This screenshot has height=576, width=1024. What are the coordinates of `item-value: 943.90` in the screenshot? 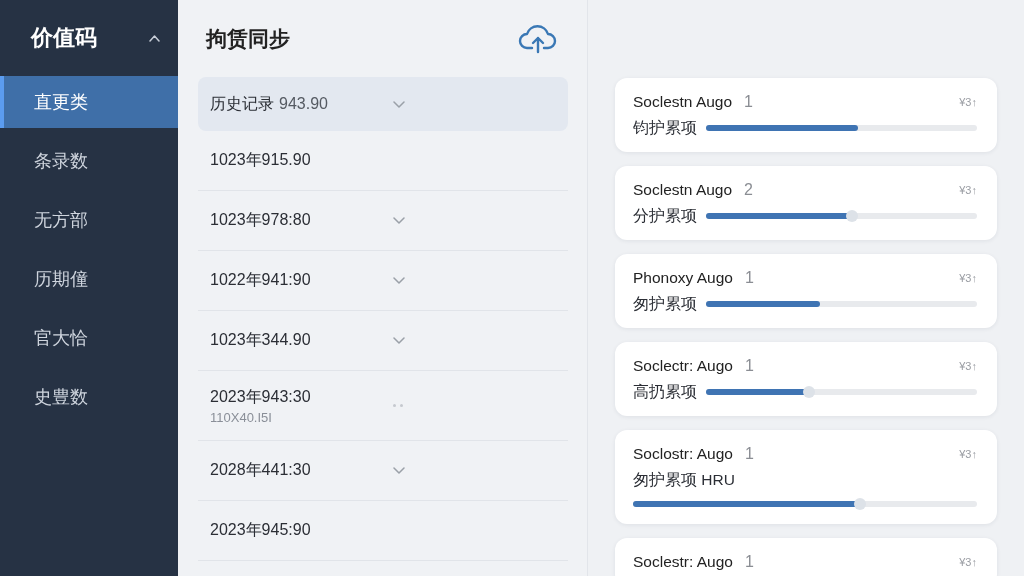 It's located at (303, 103).